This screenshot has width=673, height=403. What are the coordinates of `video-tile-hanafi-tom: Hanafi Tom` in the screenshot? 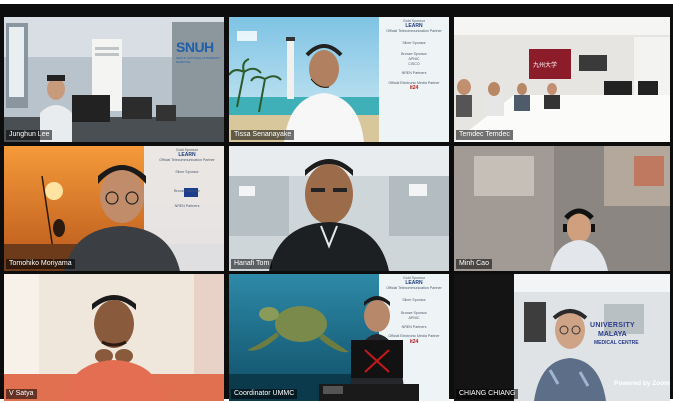 It's located at (339, 208).